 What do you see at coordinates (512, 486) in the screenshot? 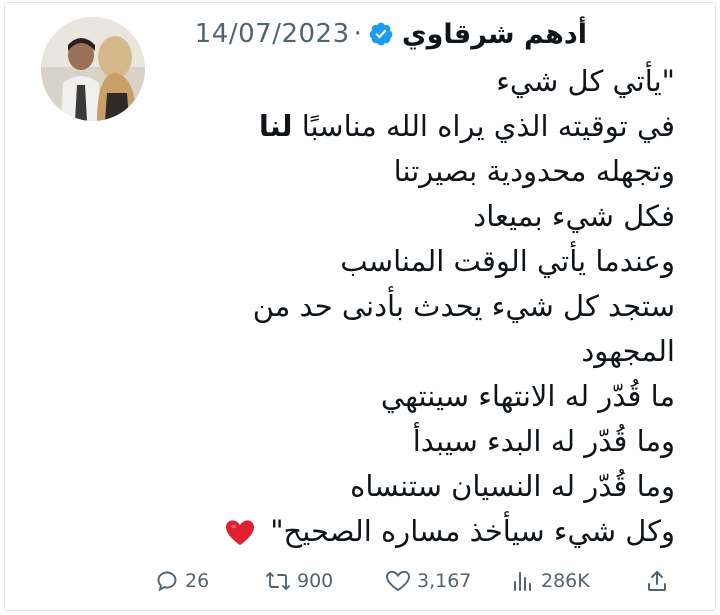
I see `tweet-line: وما قُدّر له النسيان ستنساه` at bounding box center [512, 486].